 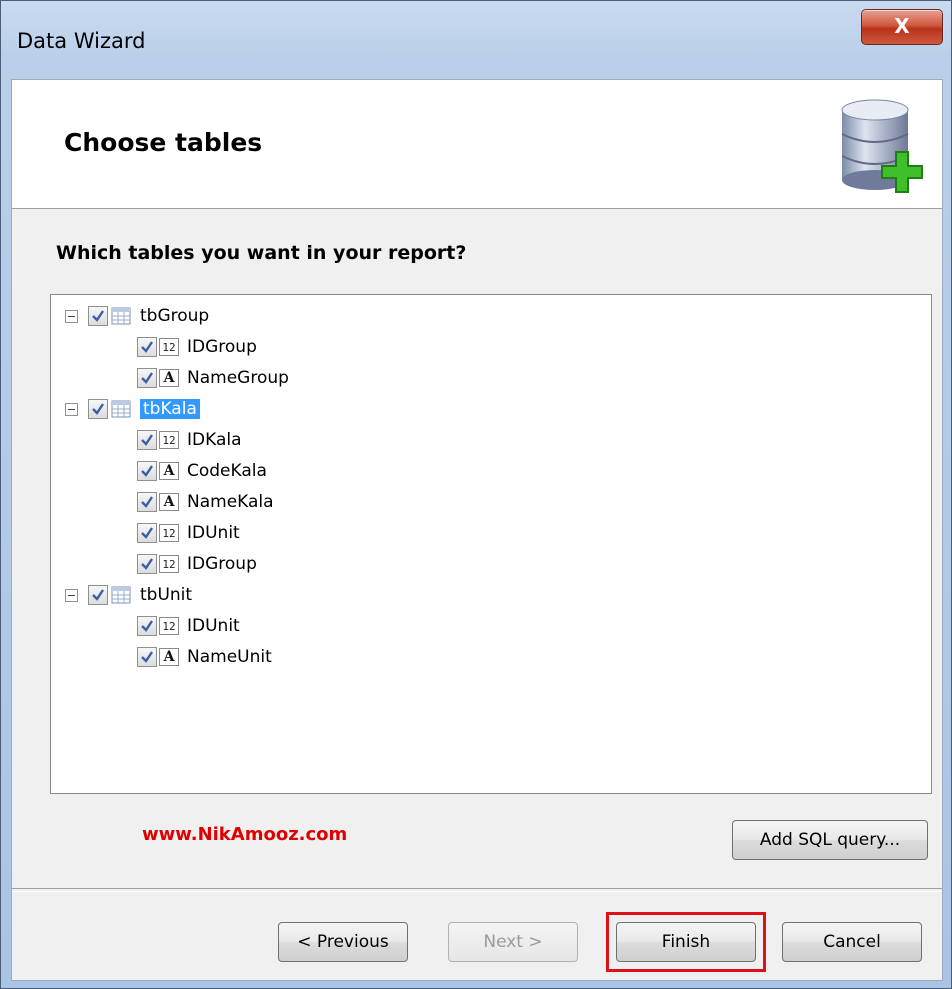 I want to click on tree-field-row: A CodeKala, so click(x=202, y=471).